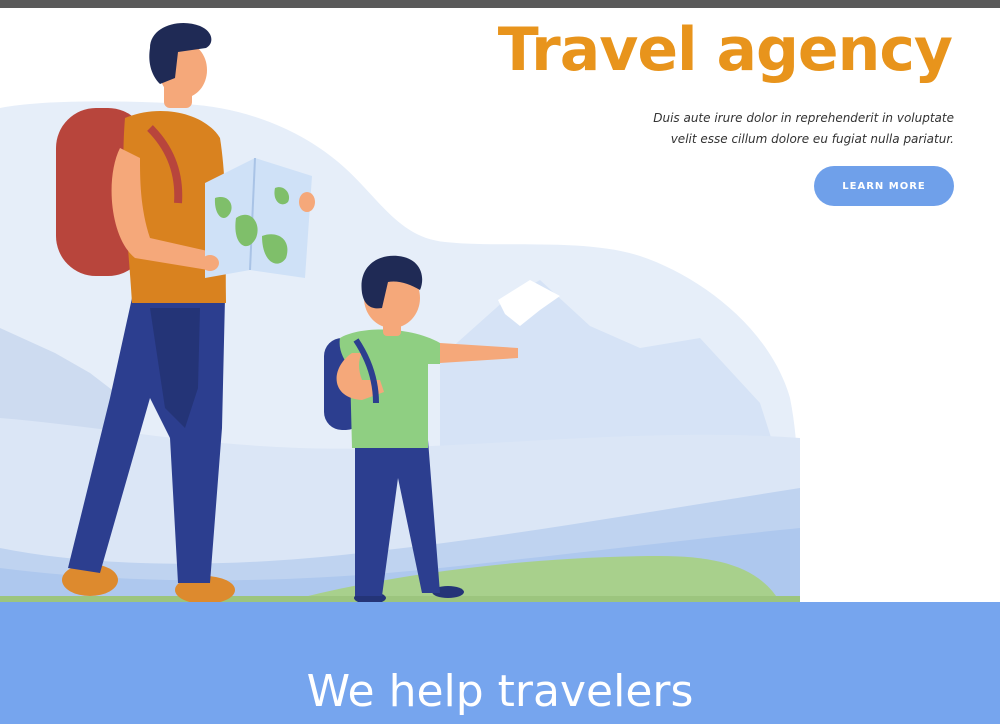  Describe the element at coordinates (500, 691) in the screenshot. I see `banner-title: We help travelers` at that location.